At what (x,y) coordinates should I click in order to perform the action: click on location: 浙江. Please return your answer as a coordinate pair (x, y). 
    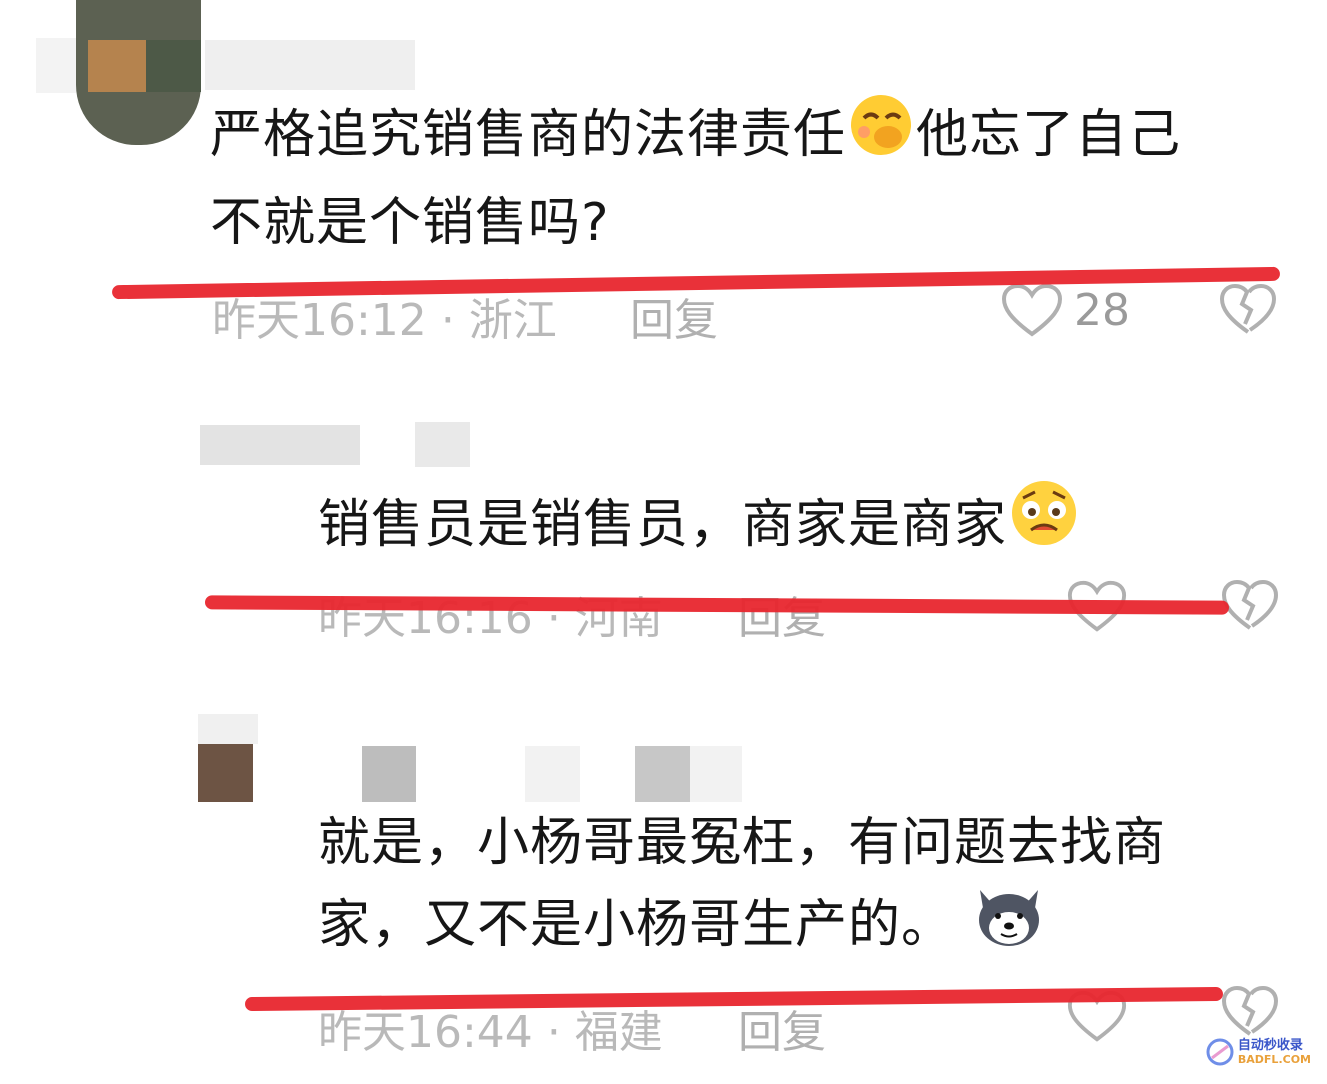
    Looking at the image, I should click on (512, 320).